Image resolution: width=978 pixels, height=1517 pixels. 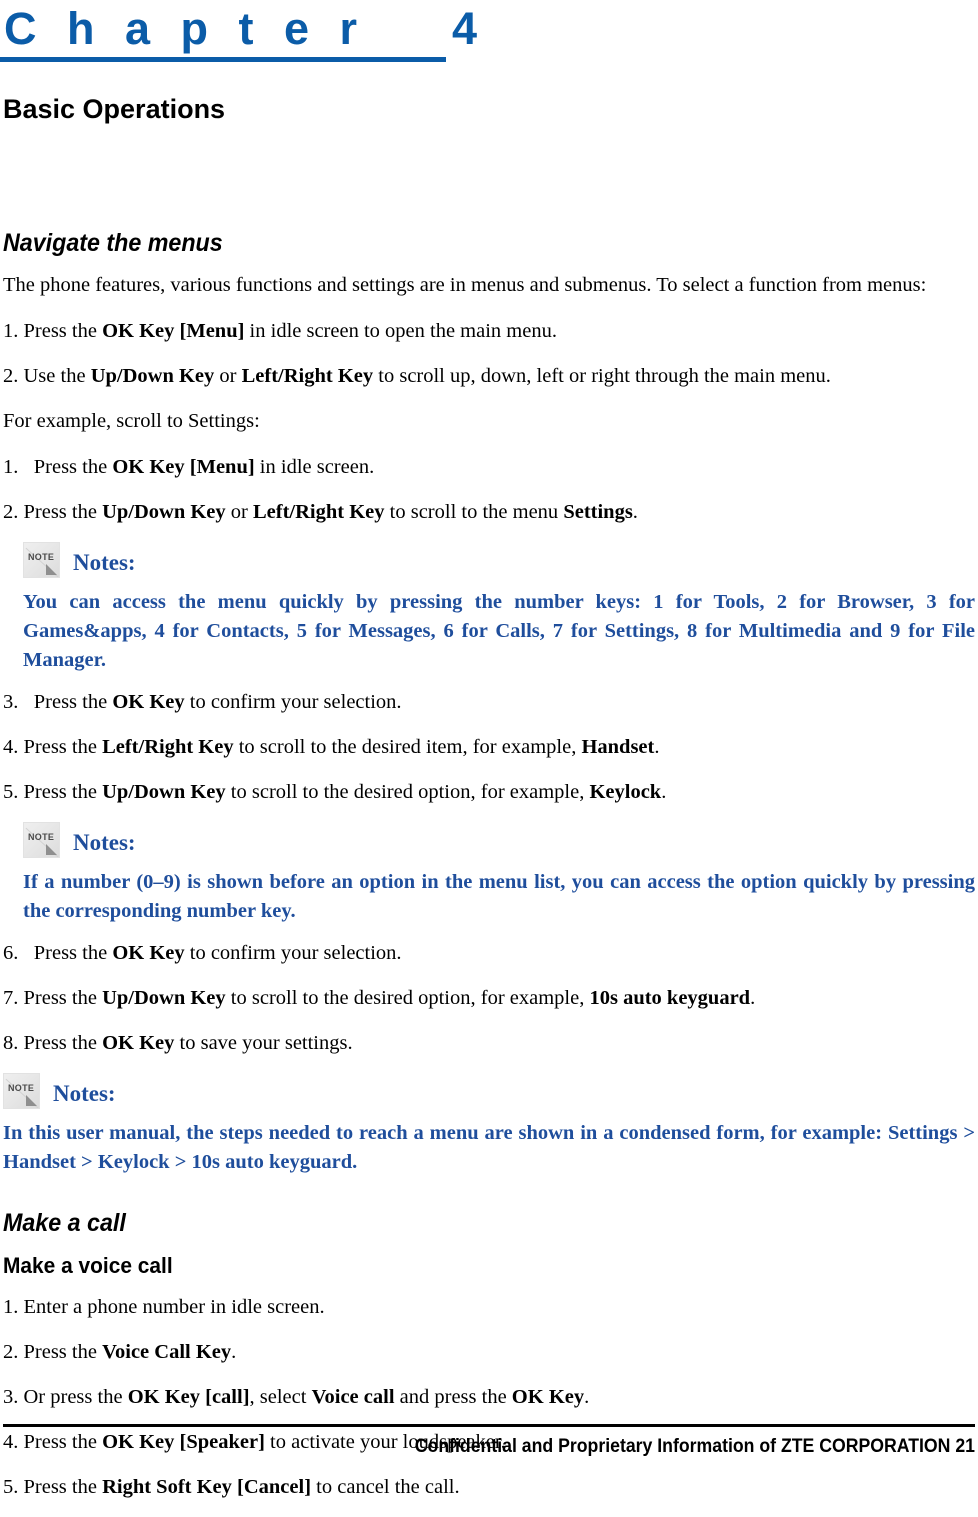 What do you see at coordinates (114, 109) in the screenshot?
I see `page-title: Basic Operations` at bounding box center [114, 109].